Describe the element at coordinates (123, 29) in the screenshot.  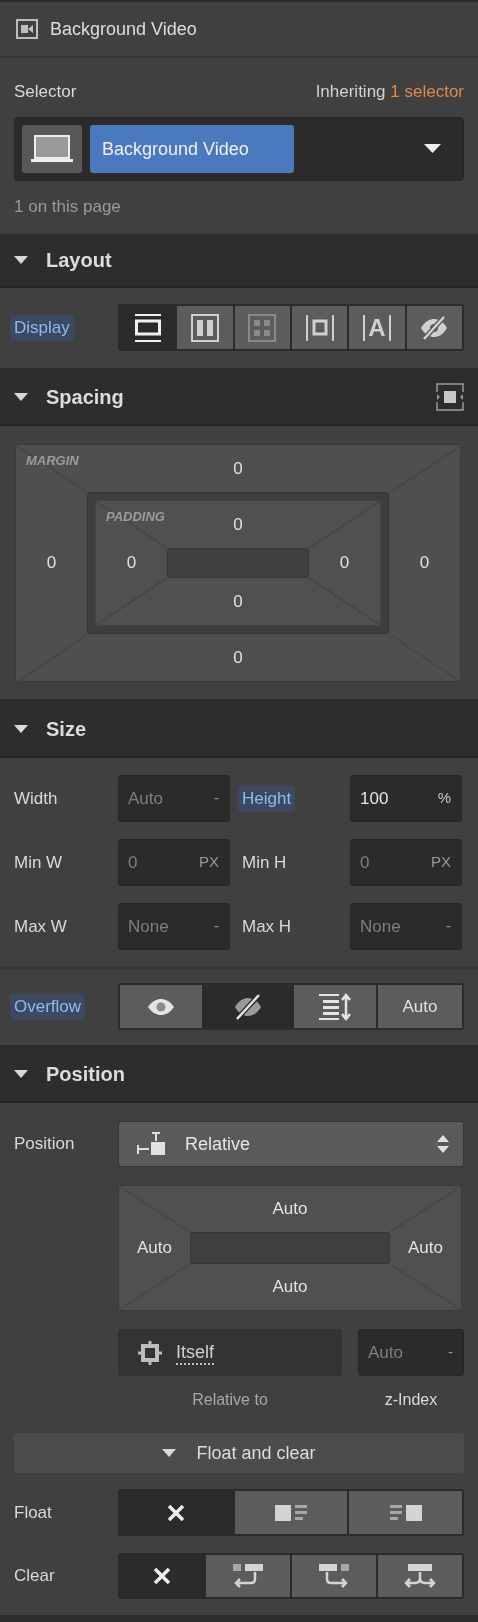
I see `element-title: Background Video` at that location.